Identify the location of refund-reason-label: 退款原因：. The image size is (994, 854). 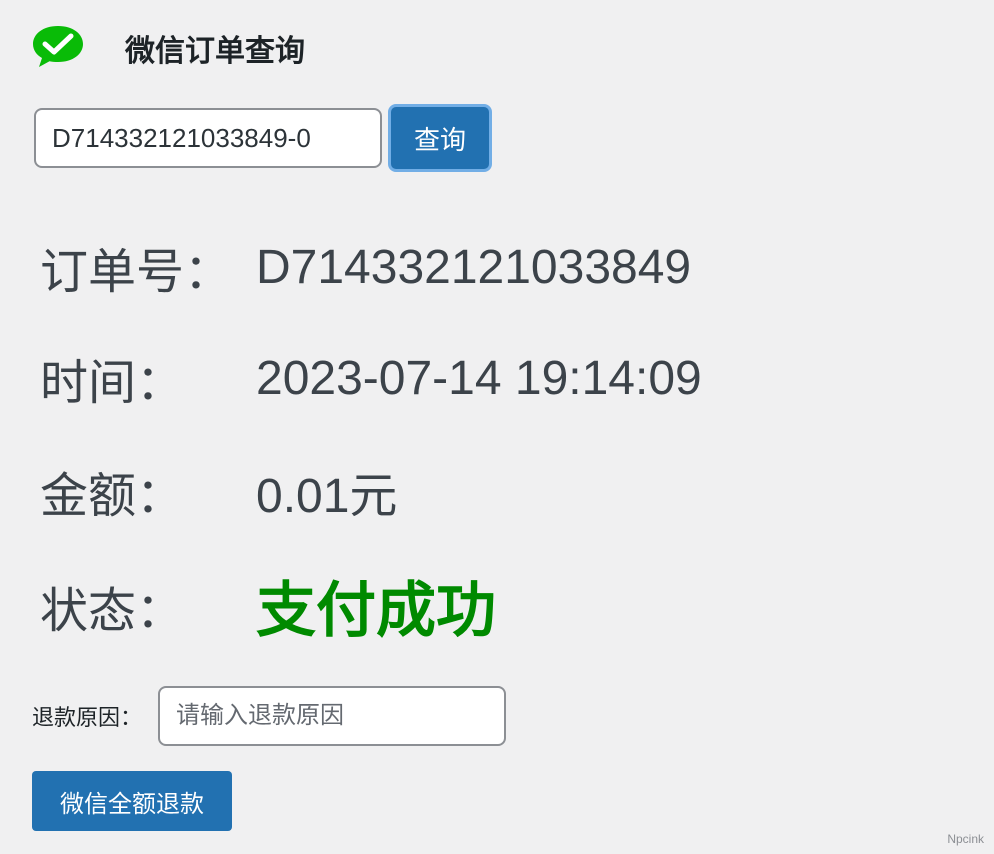
(87, 717).